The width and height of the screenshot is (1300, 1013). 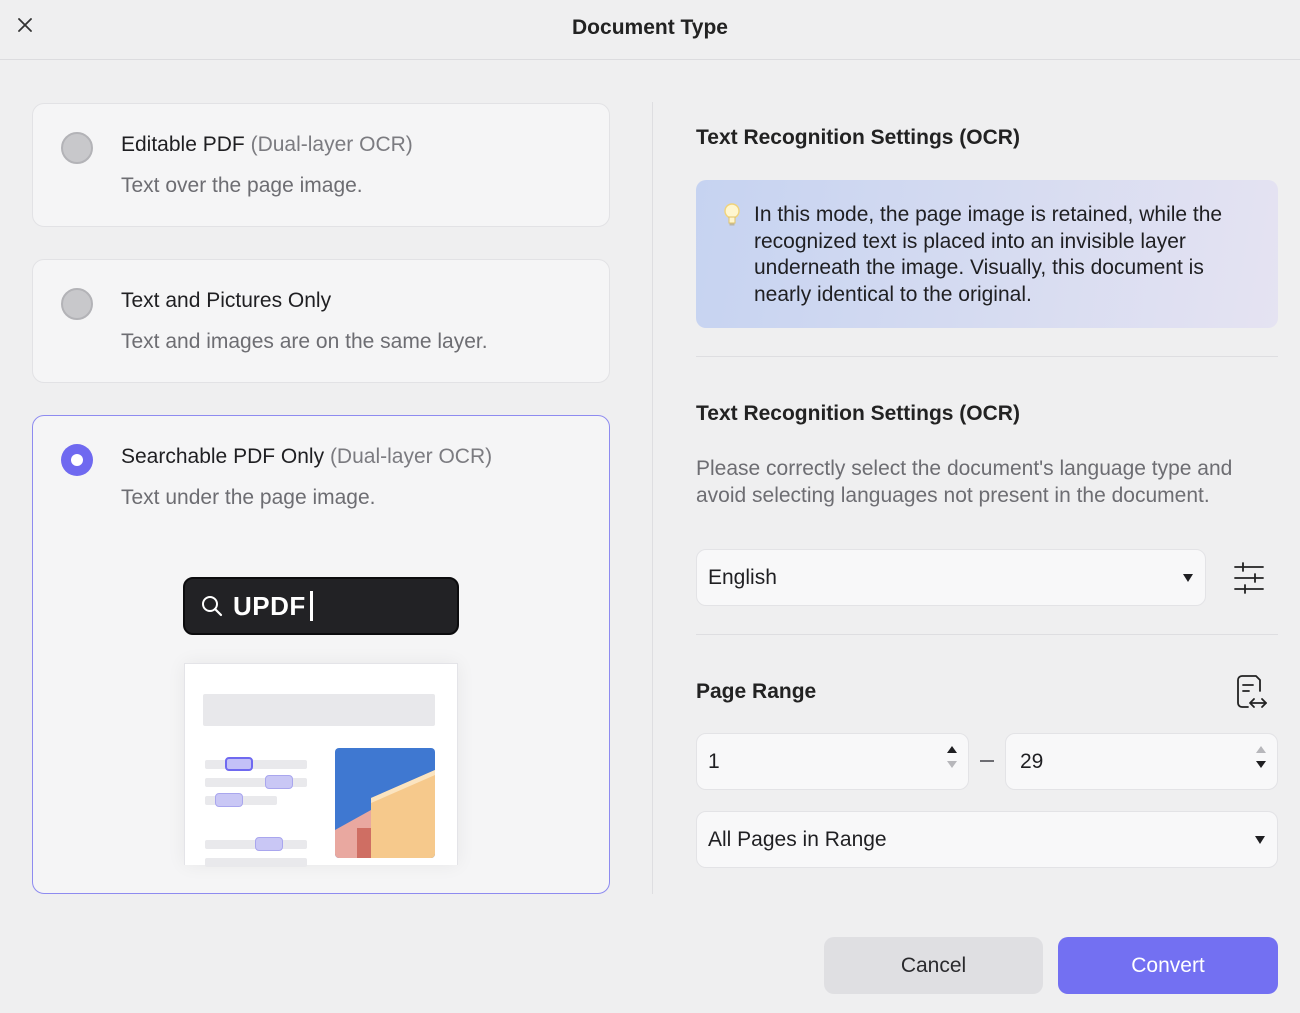 I want to click on page-range-title: Page Range, so click(x=756, y=691).